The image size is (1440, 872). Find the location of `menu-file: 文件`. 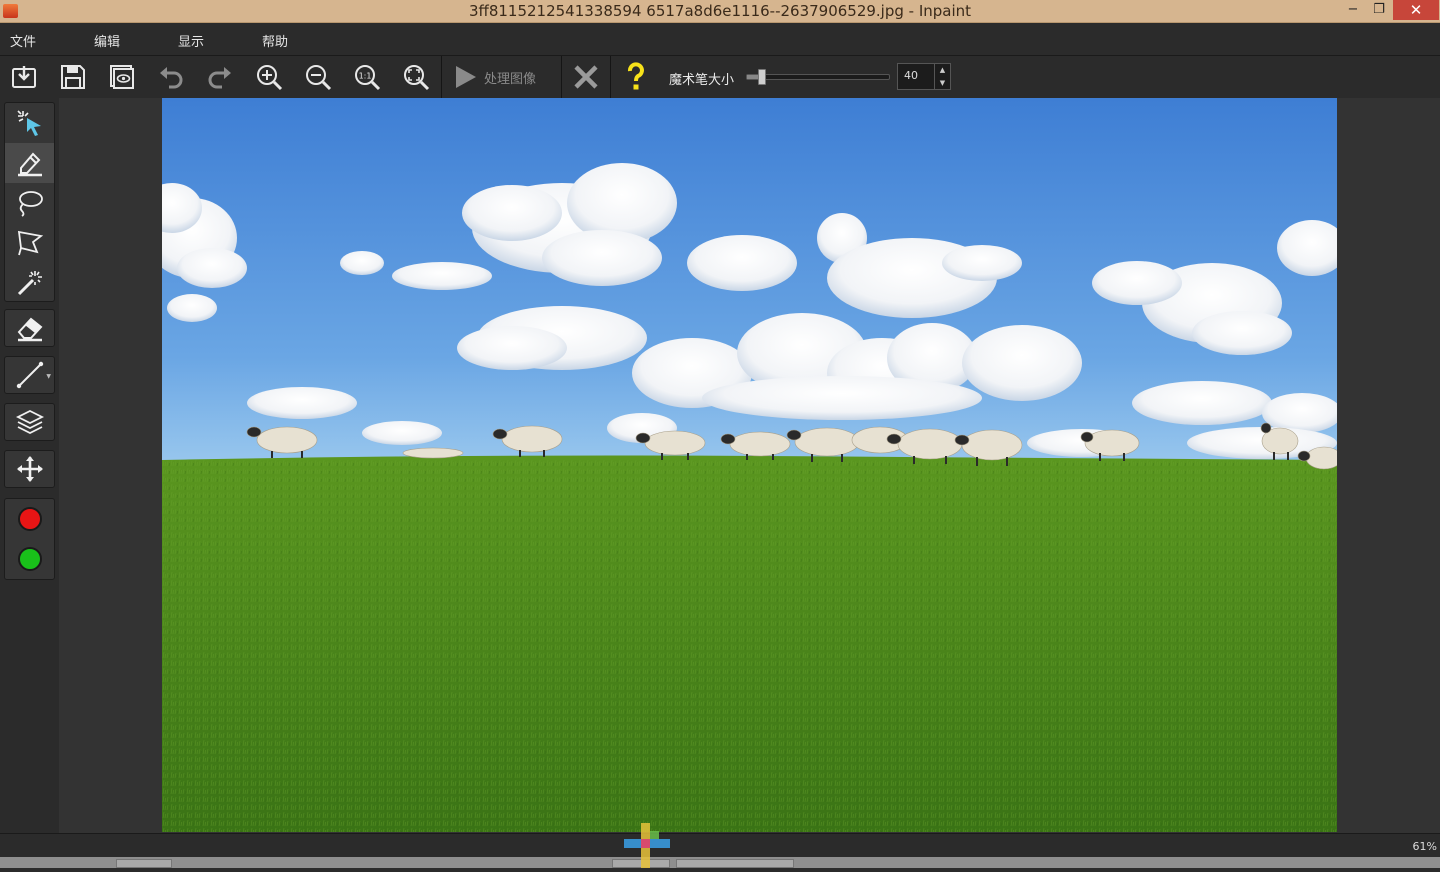

menu-file: 文件 is located at coordinates (23, 40).